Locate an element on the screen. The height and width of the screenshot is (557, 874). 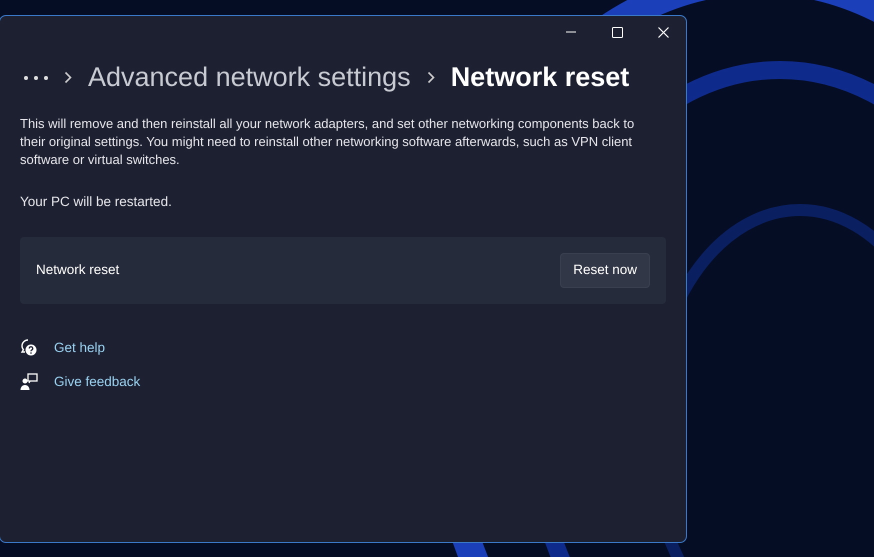
help-icon is located at coordinates (29, 348).